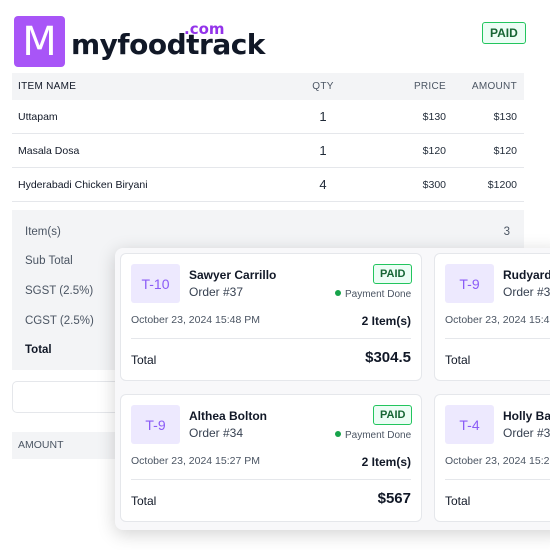  I want to click on order-number: Order #36, so click(526, 292).